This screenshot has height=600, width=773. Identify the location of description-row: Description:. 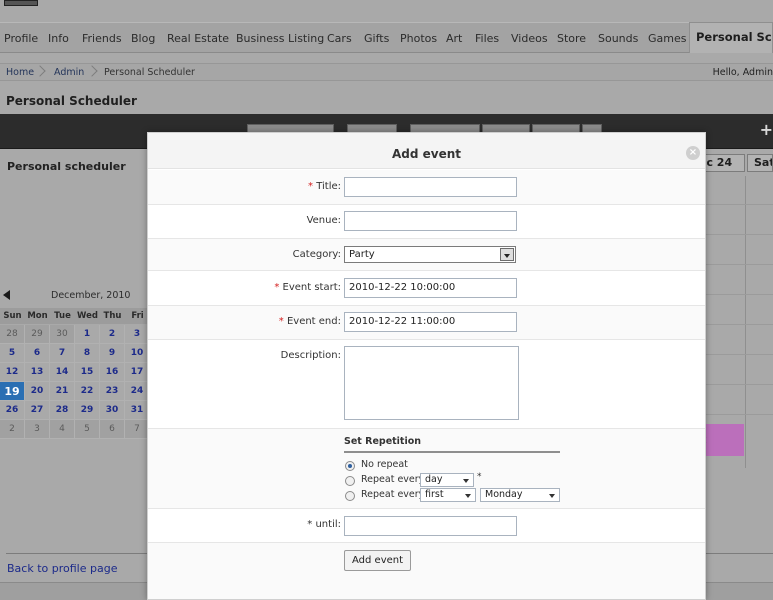
(426, 384).